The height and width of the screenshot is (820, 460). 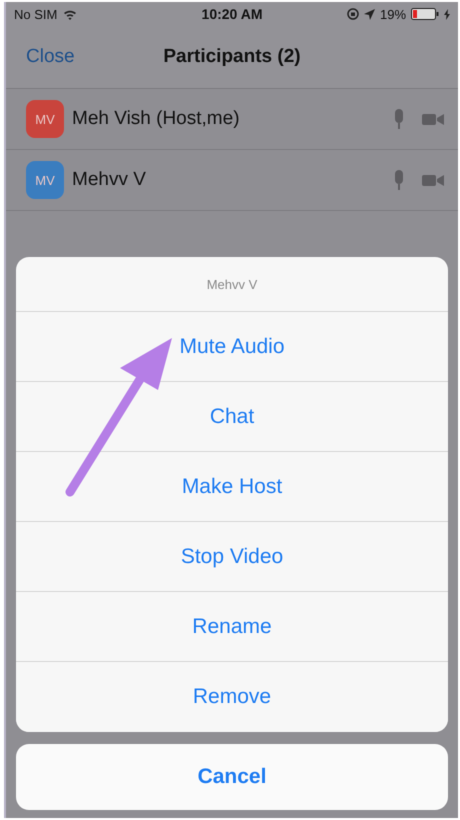 I want to click on screen-title: Participants (2), so click(x=232, y=56).